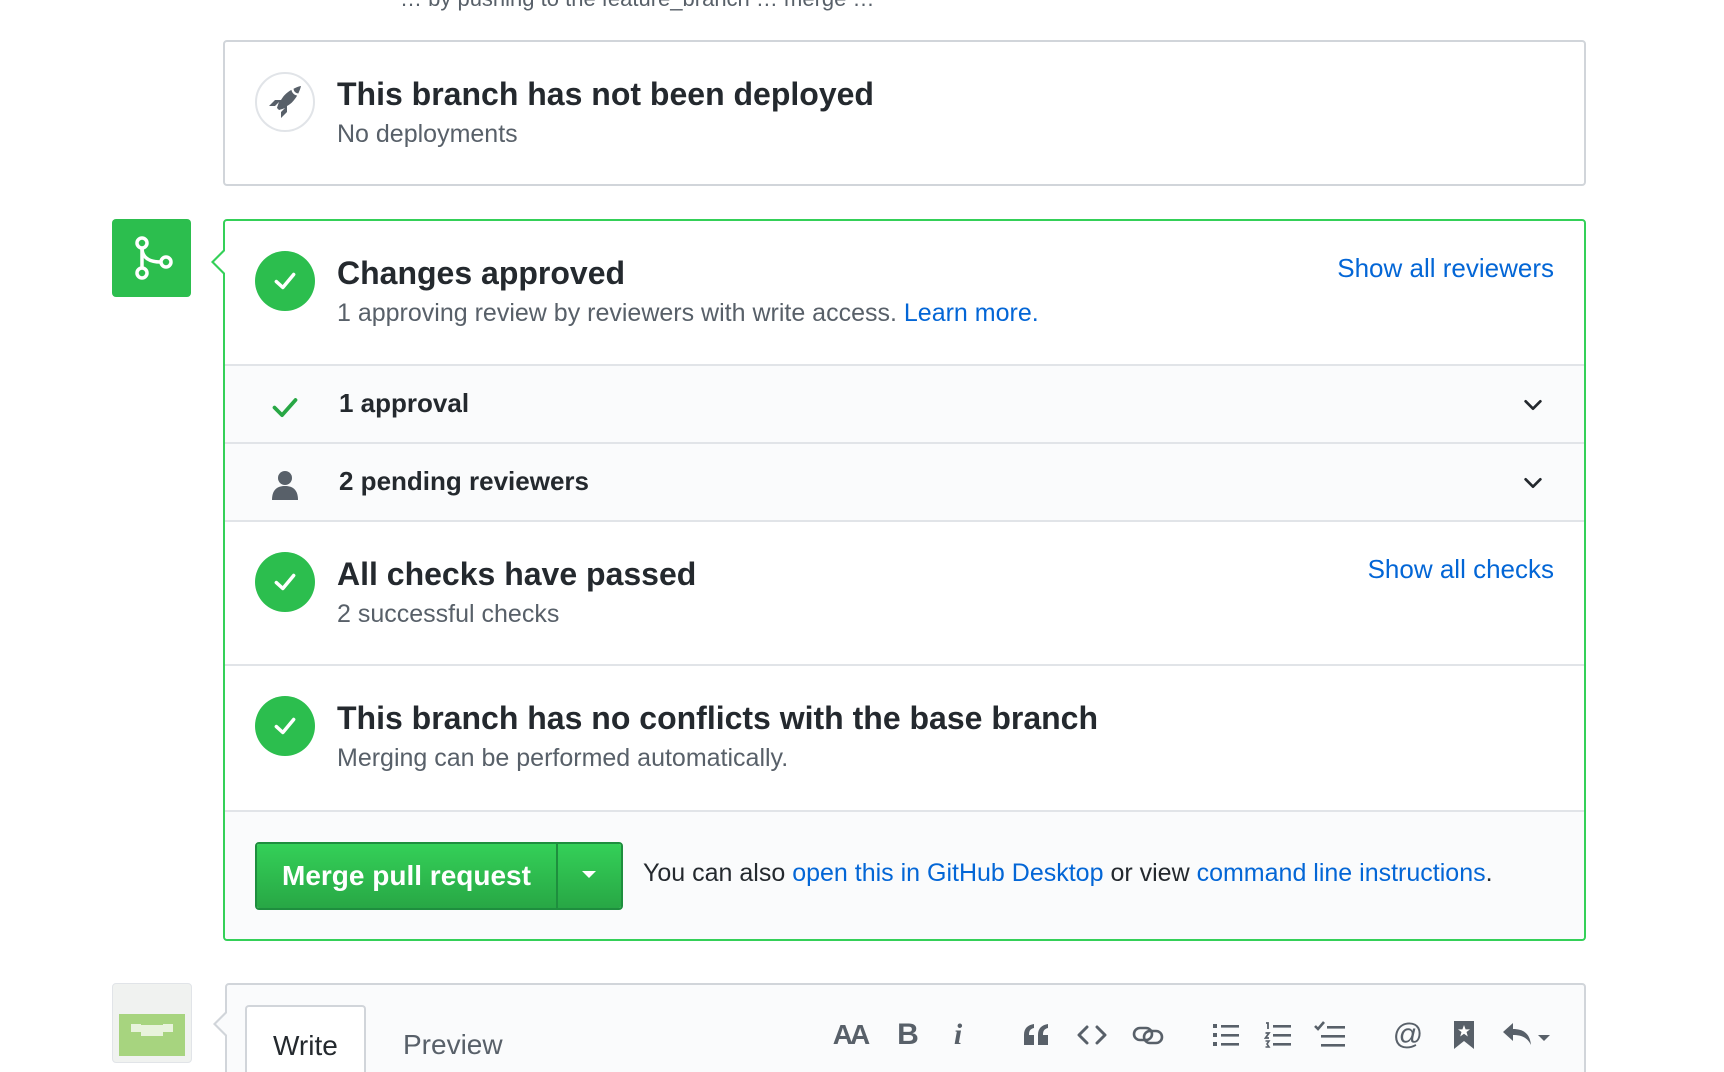  I want to click on quote-icon, so click(1036, 1035).